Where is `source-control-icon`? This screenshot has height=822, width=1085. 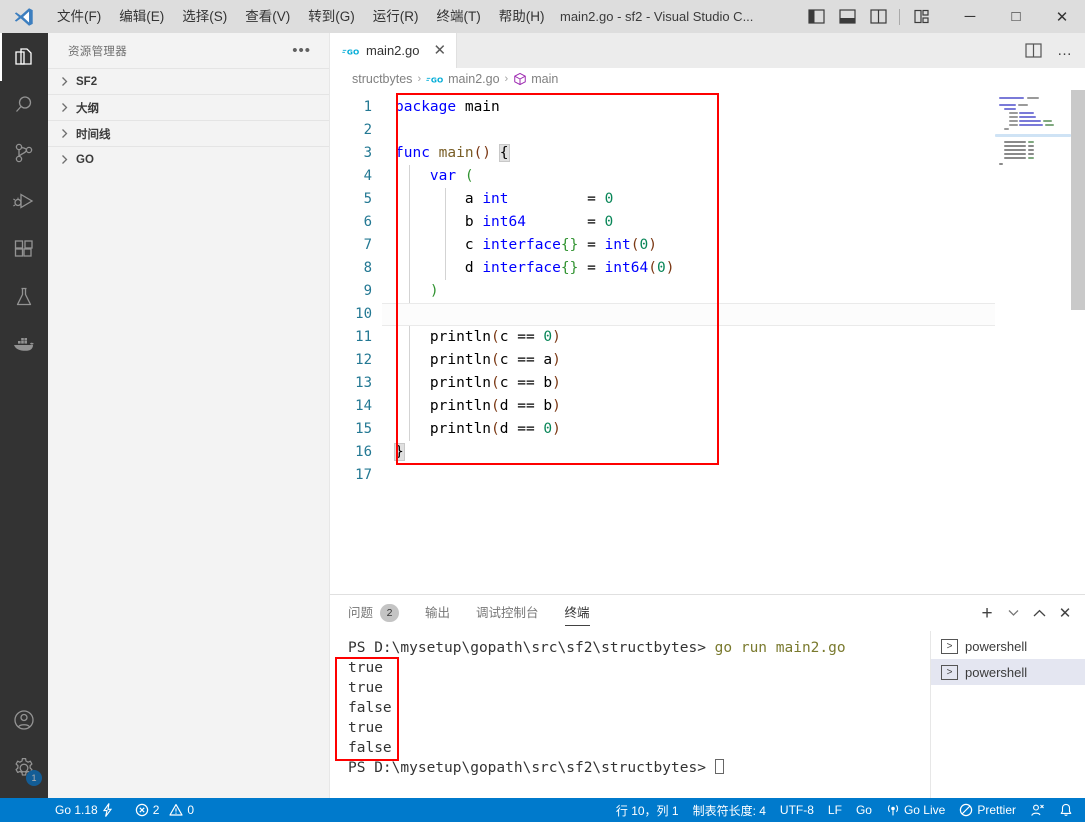
source-control-icon is located at coordinates (24, 153).